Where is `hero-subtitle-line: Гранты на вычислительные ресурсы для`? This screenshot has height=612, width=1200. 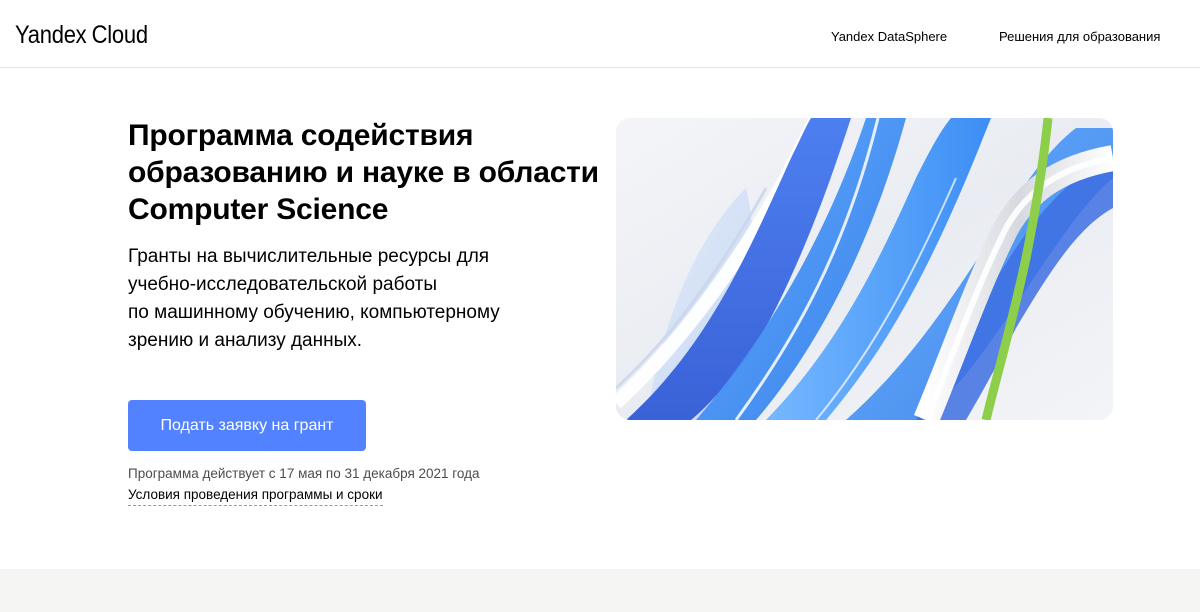 hero-subtitle-line: Гранты на вычислительные ресурсы для is located at coordinates (309, 256).